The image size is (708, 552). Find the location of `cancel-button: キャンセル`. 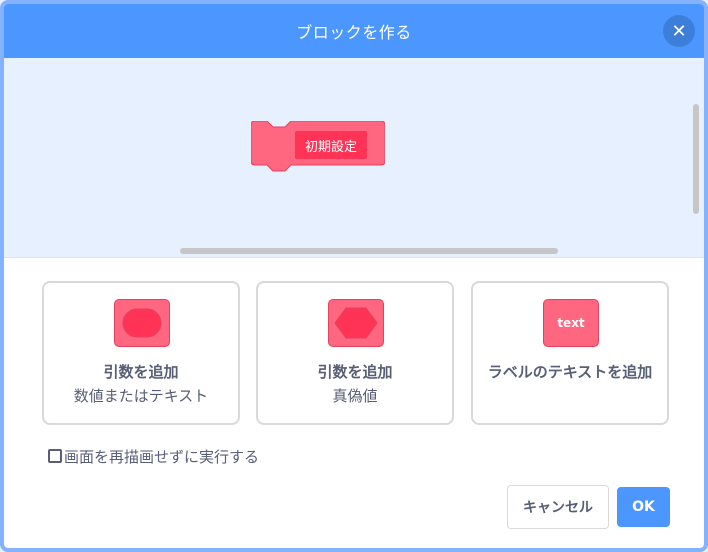

cancel-button: キャンセル is located at coordinates (558, 507).